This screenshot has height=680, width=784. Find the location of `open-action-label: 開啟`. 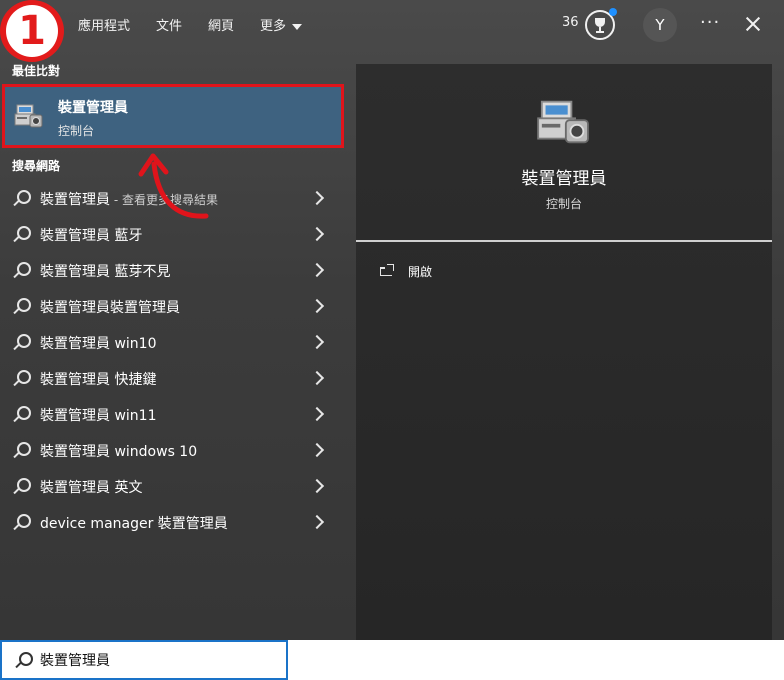

open-action-label: 開啟 is located at coordinates (420, 272).